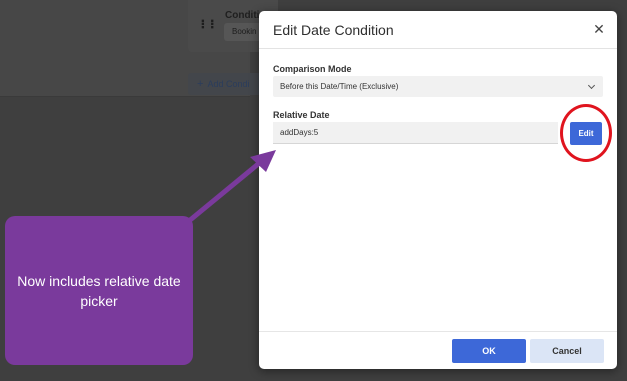 The height and width of the screenshot is (381, 627). What do you see at coordinates (200, 84) in the screenshot?
I see `plus-icon: +` at bounding box center [200, 84].